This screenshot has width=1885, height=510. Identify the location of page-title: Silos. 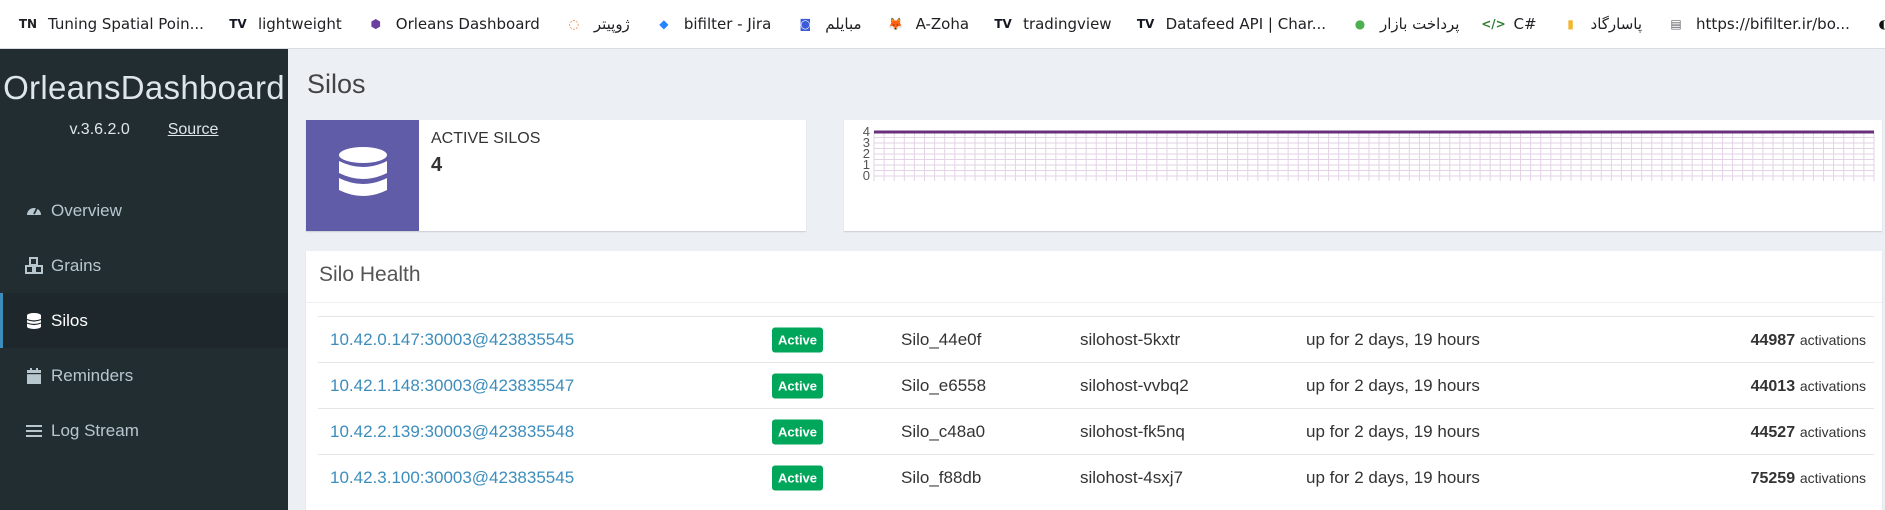
(336, 84).